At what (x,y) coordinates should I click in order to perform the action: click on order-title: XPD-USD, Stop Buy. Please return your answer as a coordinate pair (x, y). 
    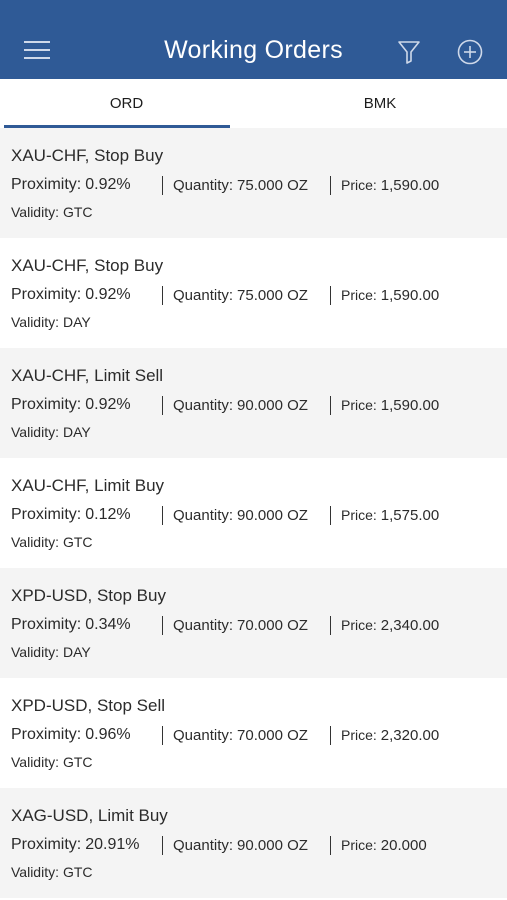
    Looking at the image, I should click on (88, 595).